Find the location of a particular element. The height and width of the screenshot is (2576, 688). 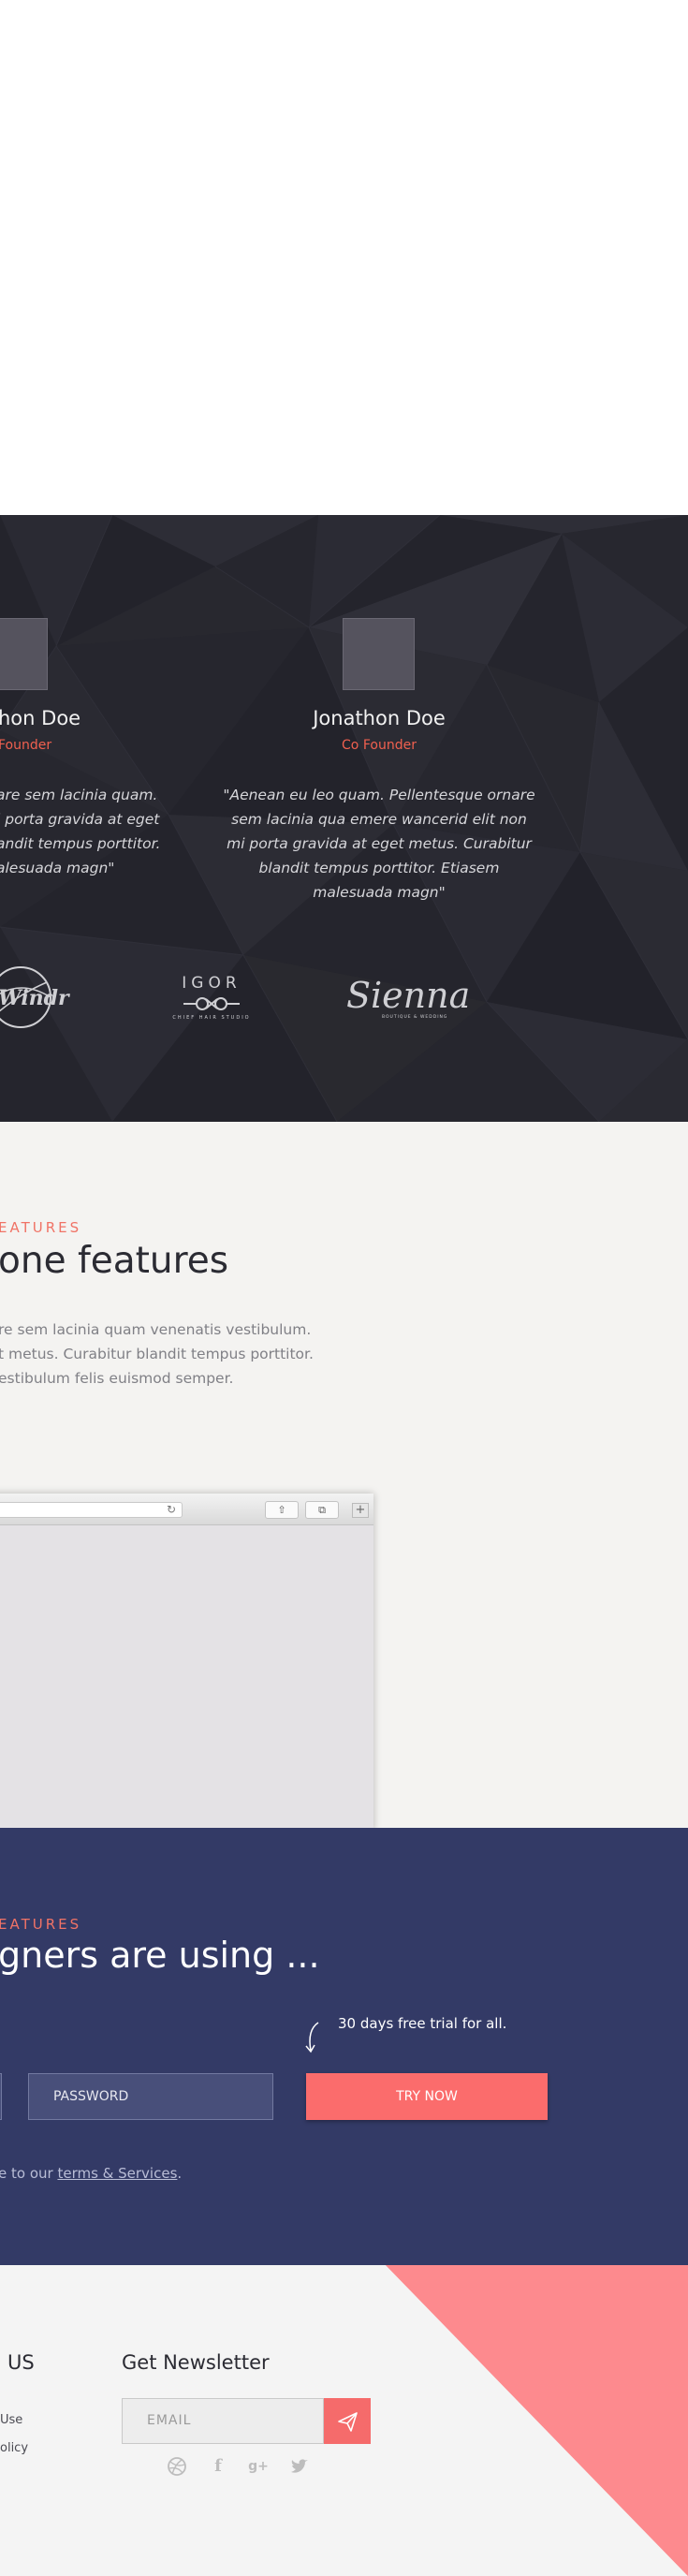

logo-sienna-subtitle: BOUTIQUE & WEDDING is located at coordinates (415, 1017).